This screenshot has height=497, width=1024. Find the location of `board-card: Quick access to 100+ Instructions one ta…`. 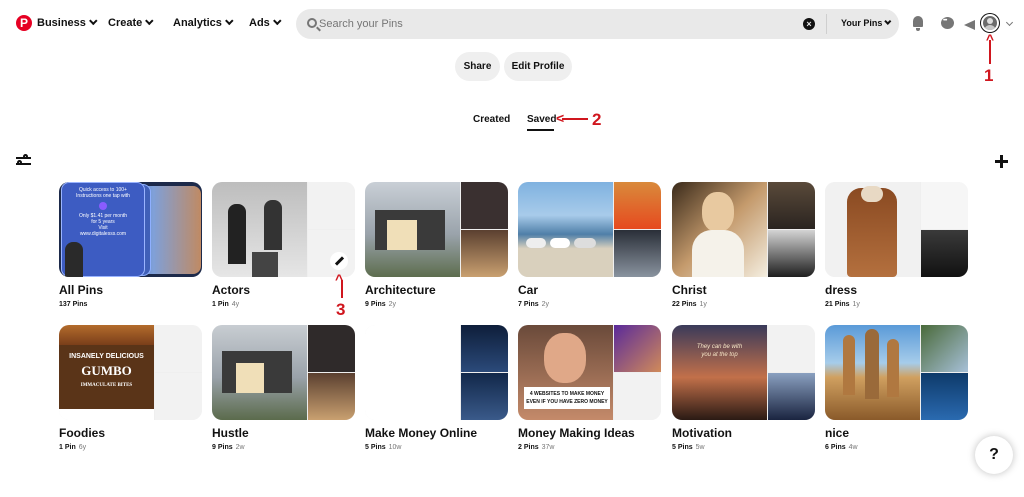

board-card: Quick access to 100+ Instructions one ta… is located at coordinates (130, 245).